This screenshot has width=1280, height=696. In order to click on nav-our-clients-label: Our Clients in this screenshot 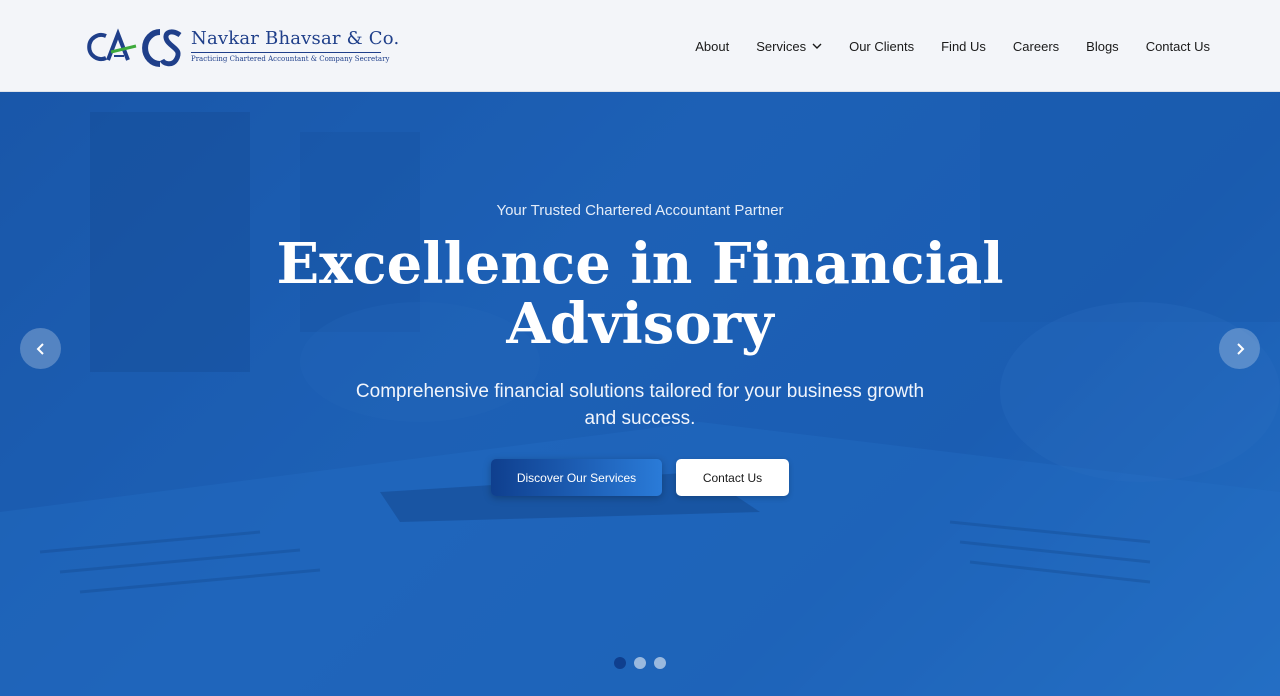, I will do `click(882, 46)`.